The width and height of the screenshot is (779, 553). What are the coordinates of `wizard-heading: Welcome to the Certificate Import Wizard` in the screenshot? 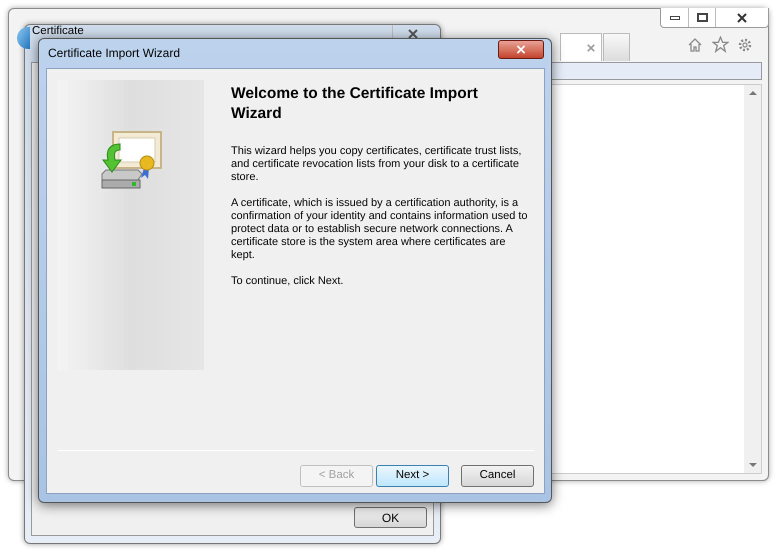 It's located at (355, 104).